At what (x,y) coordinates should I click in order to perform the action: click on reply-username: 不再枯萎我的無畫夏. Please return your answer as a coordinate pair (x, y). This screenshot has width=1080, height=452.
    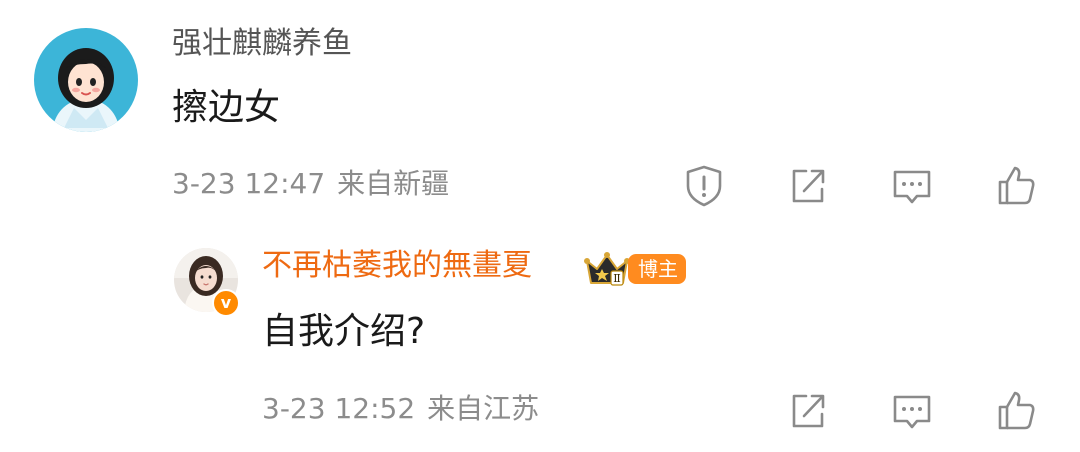
    Looking at the image, I should click on (397, 266).